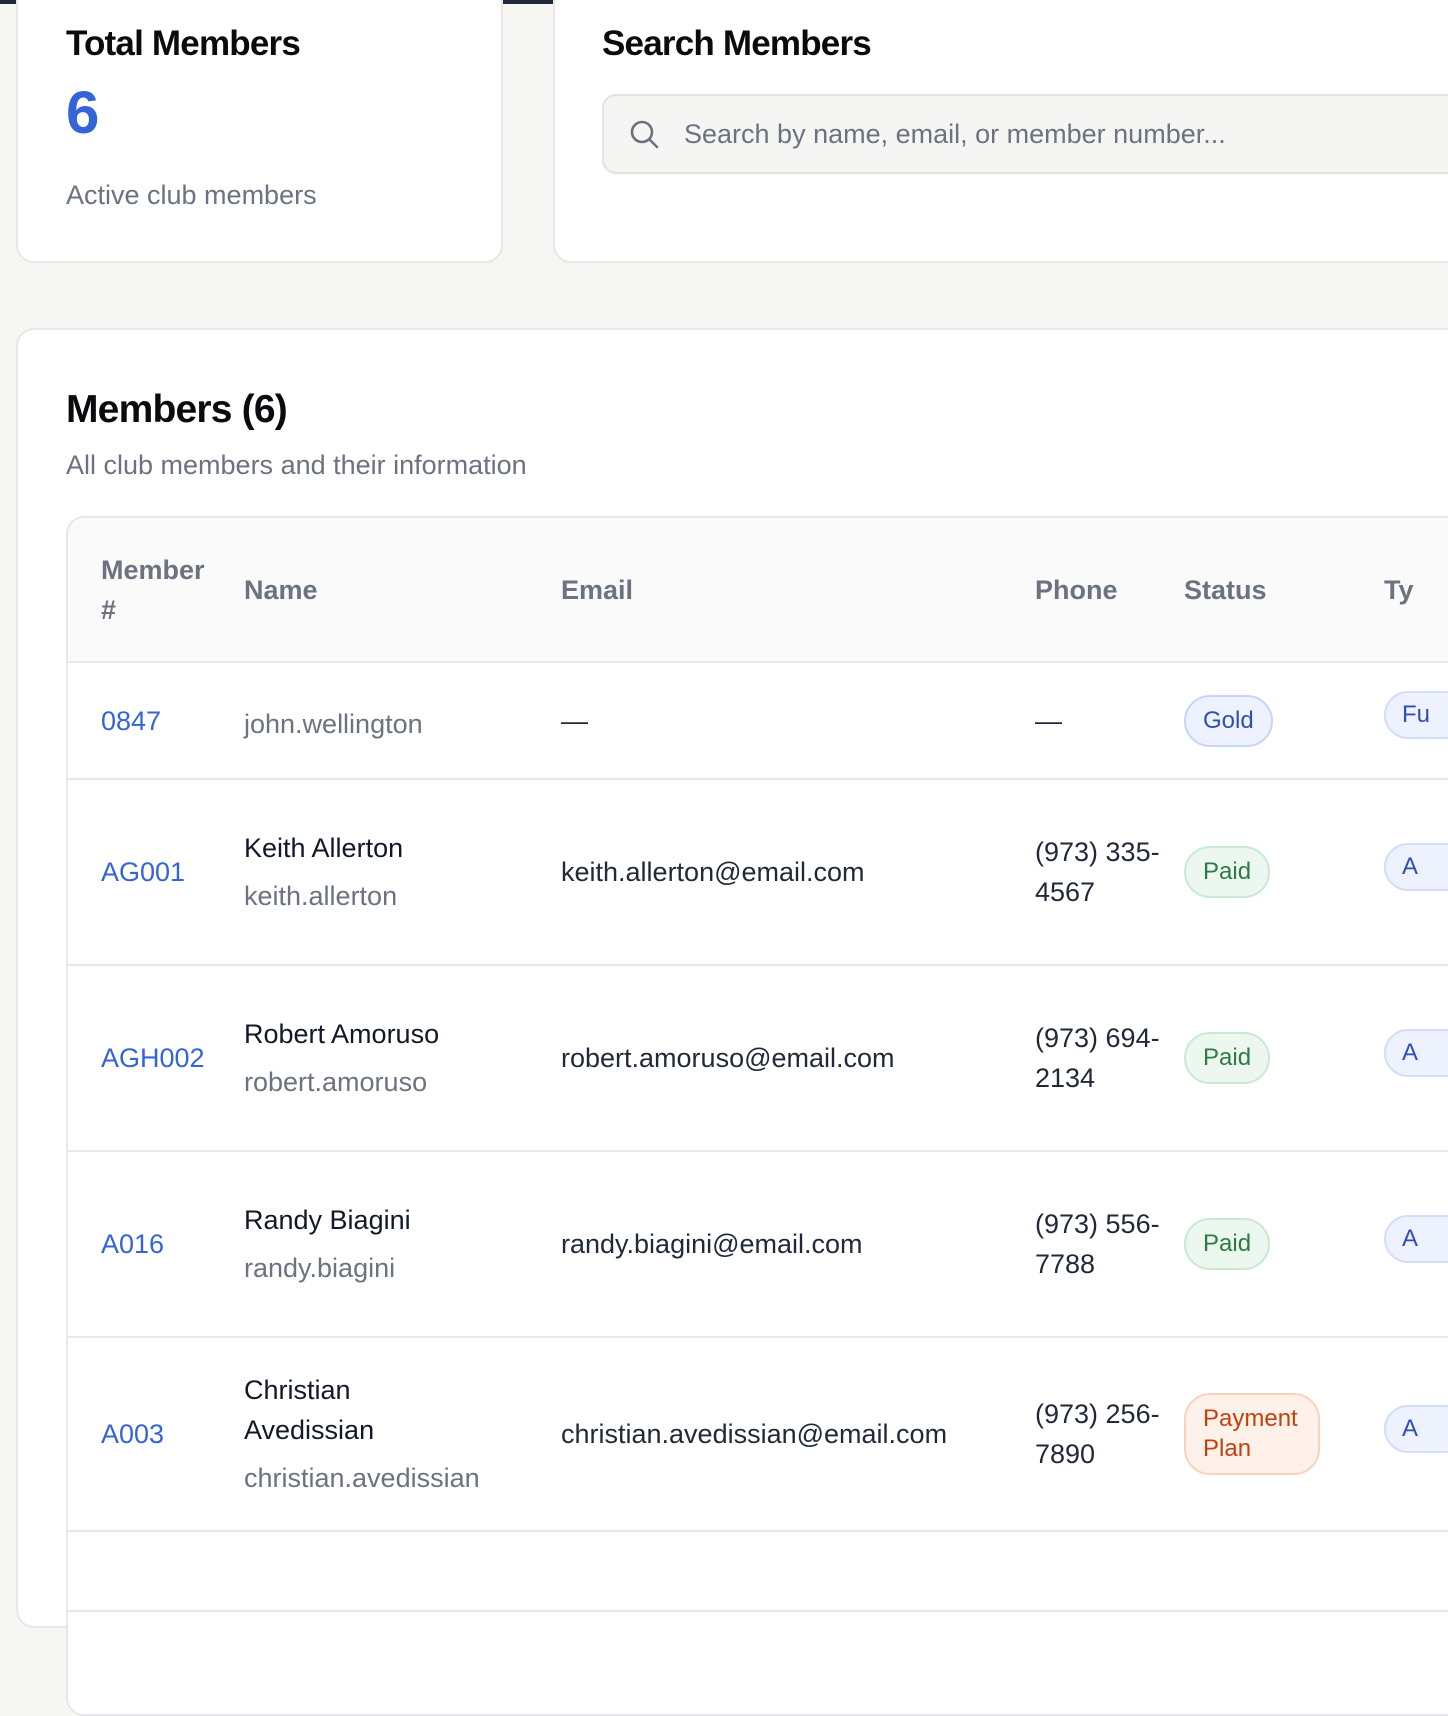  What do you see at coordinates (1109, 590) in the screenshot?
I see `column-header-phone: Phone` at bounding box center [1109, 590].